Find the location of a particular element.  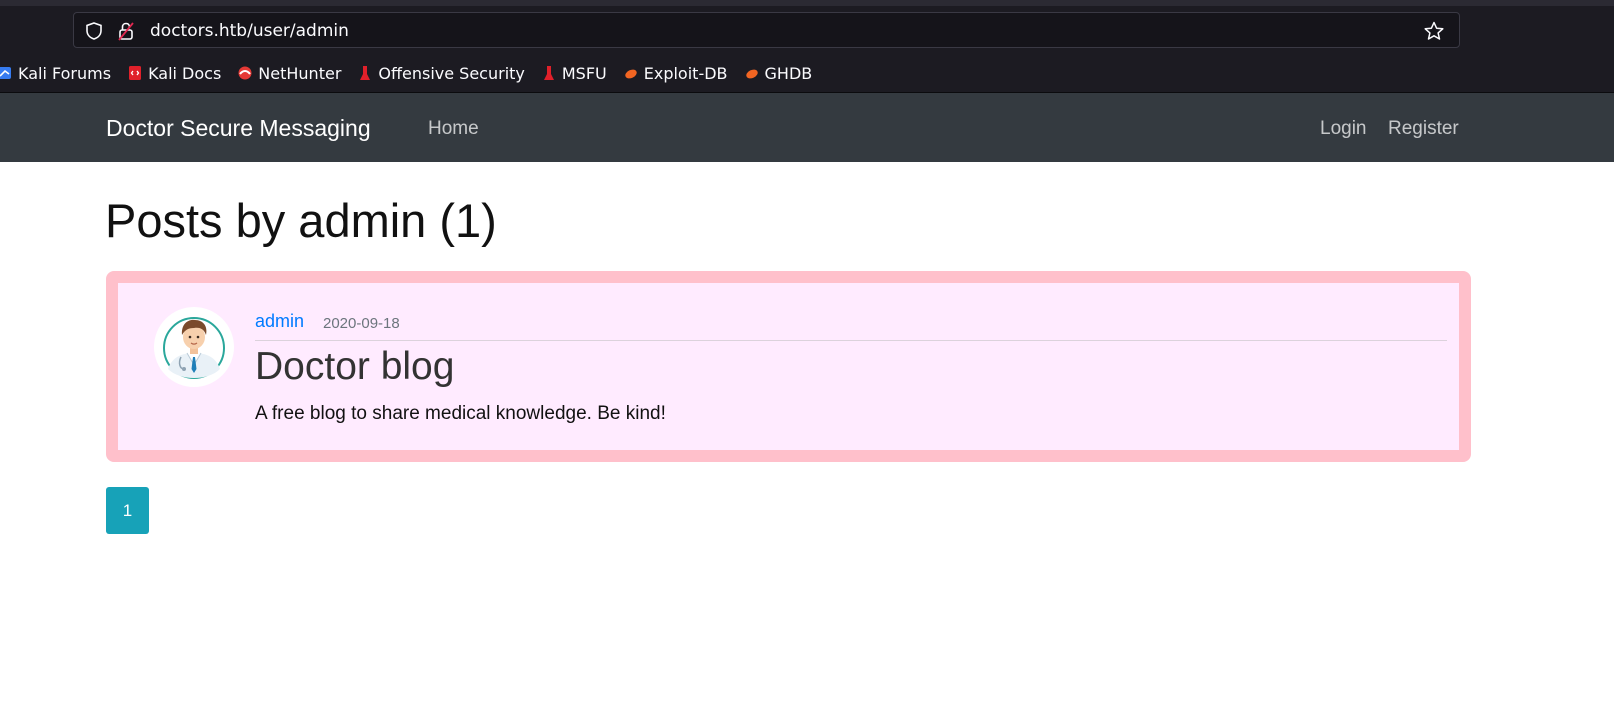

bookmark-label: NetHunter is located at coordinates (300, 73).